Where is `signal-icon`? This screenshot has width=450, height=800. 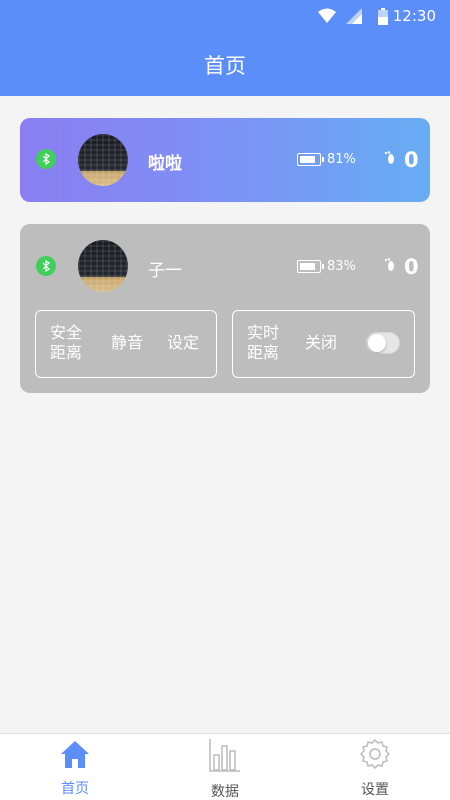
signal-icon is located at coordinates (354, 16).